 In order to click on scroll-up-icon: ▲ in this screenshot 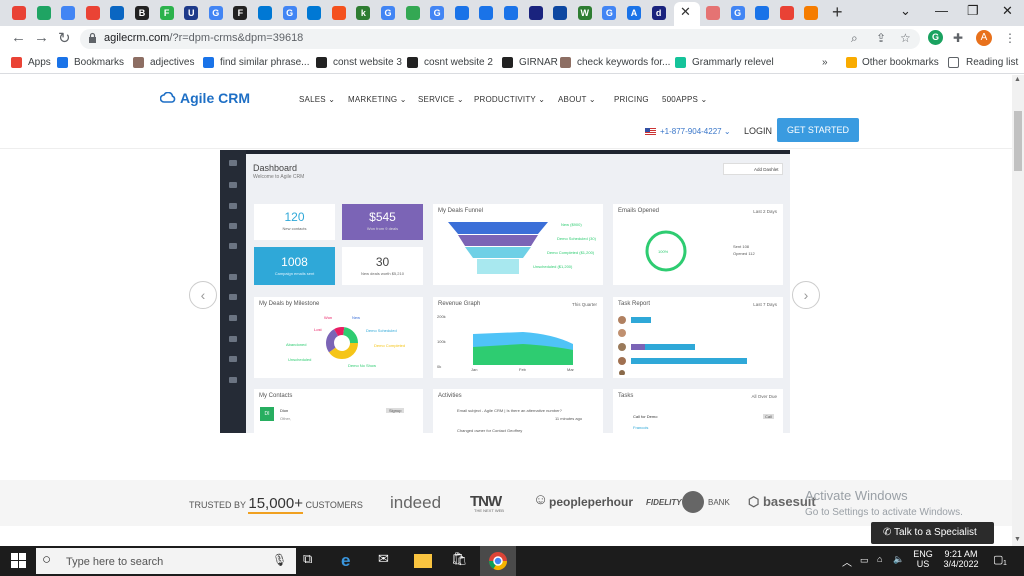, I will do `click(1017, 79)`.